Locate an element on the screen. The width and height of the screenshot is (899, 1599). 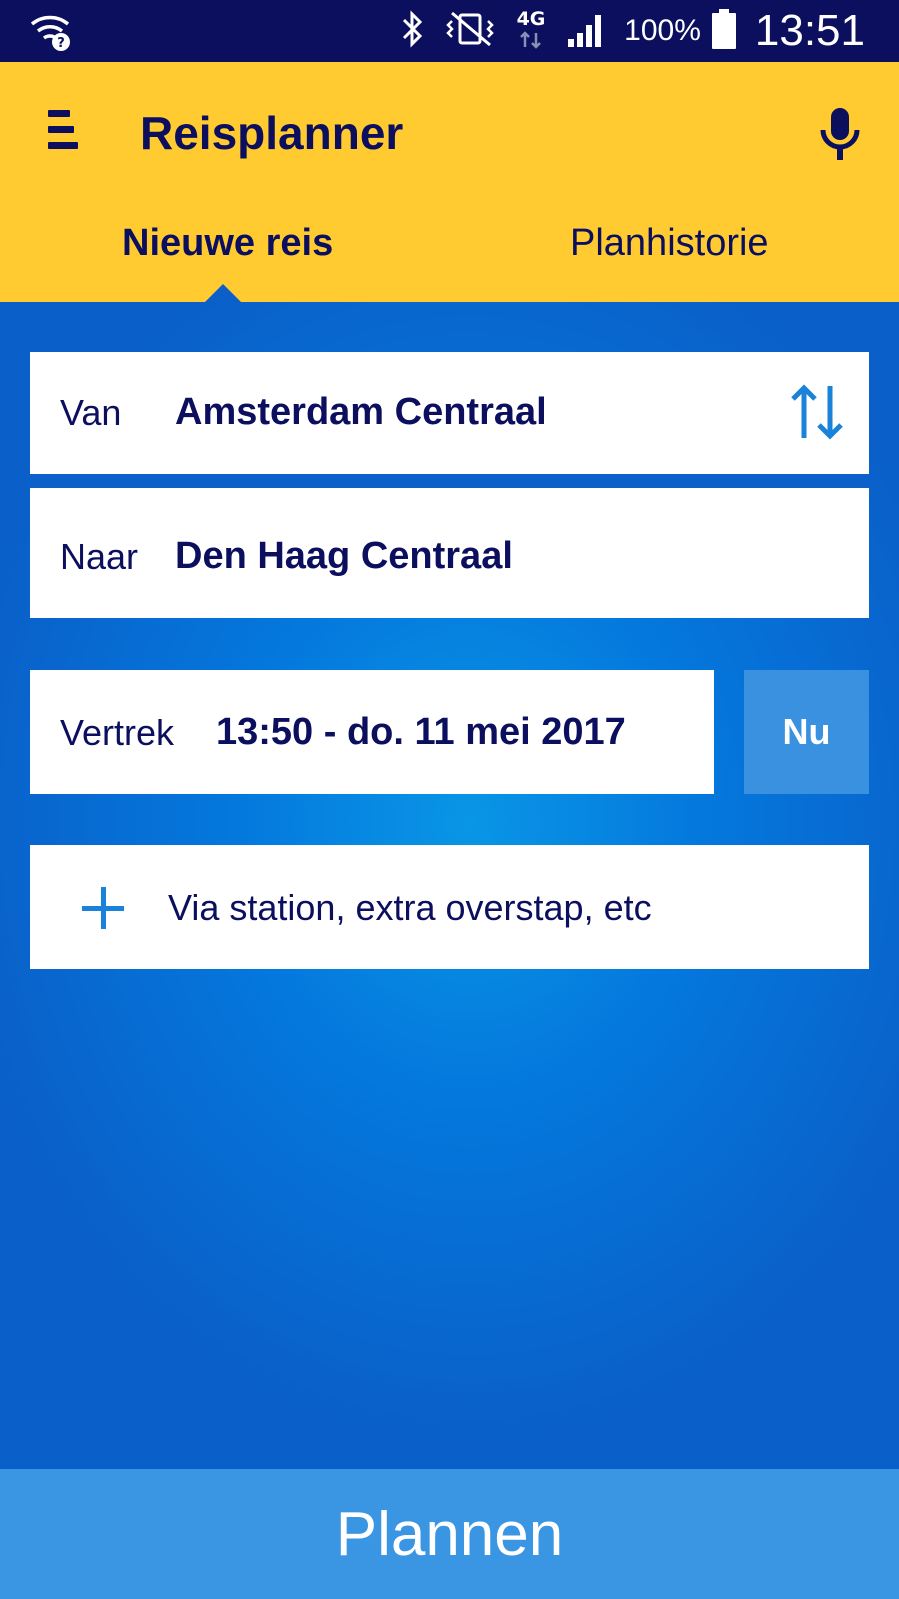
signal-icon is located at coordinates (586, 31).